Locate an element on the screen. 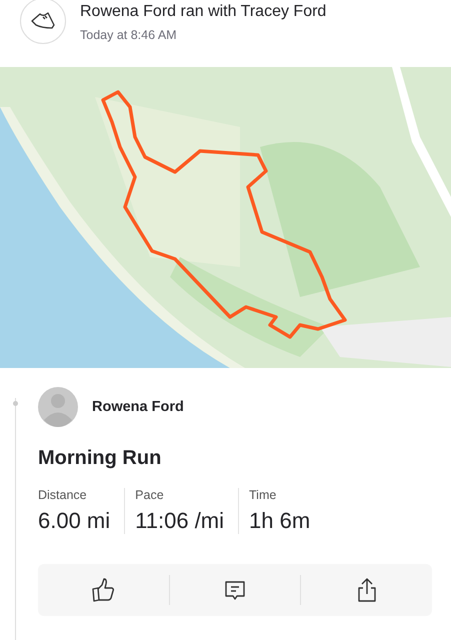 The height and width of the screenshot is (640, 451). stat-value: 6.00 mi is located at coordinates (74, 521).